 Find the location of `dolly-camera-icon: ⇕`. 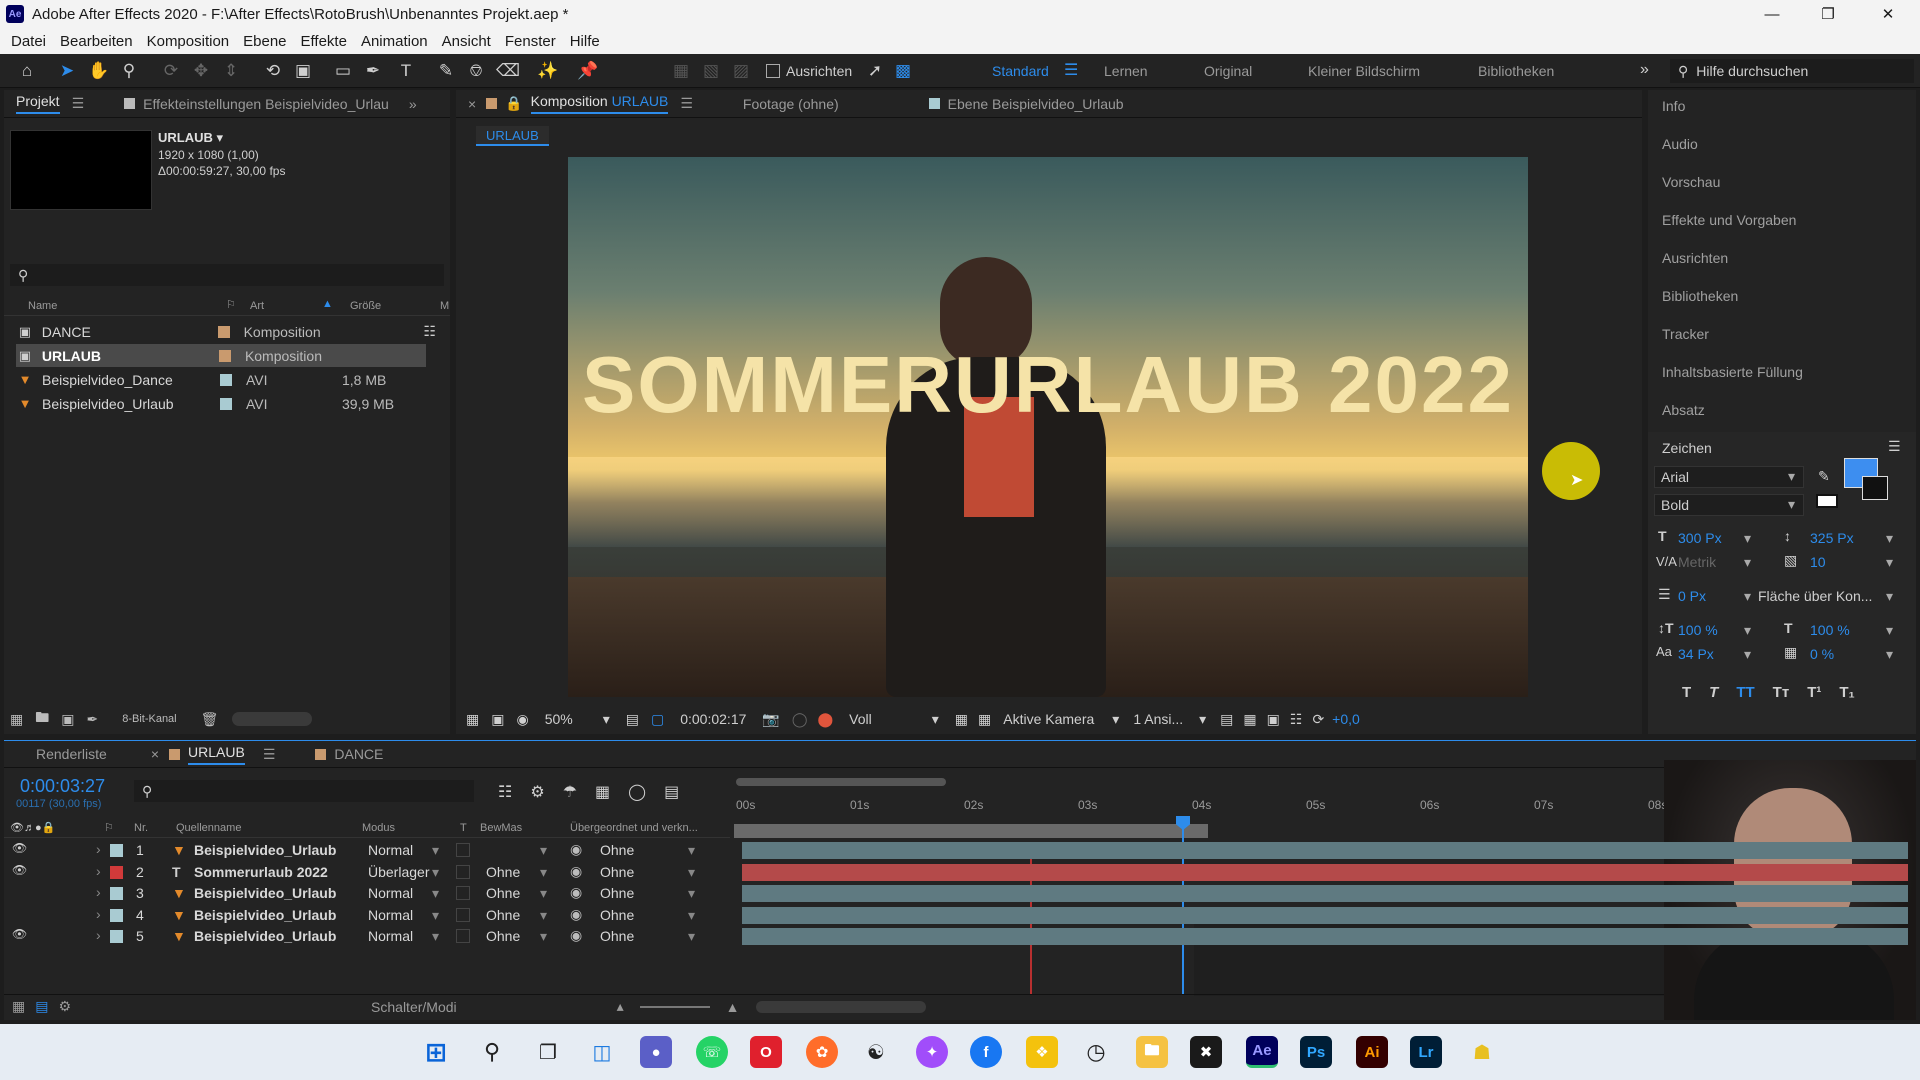

dolly-camera-icon: ⇕ is located at coordinates (231, 71).